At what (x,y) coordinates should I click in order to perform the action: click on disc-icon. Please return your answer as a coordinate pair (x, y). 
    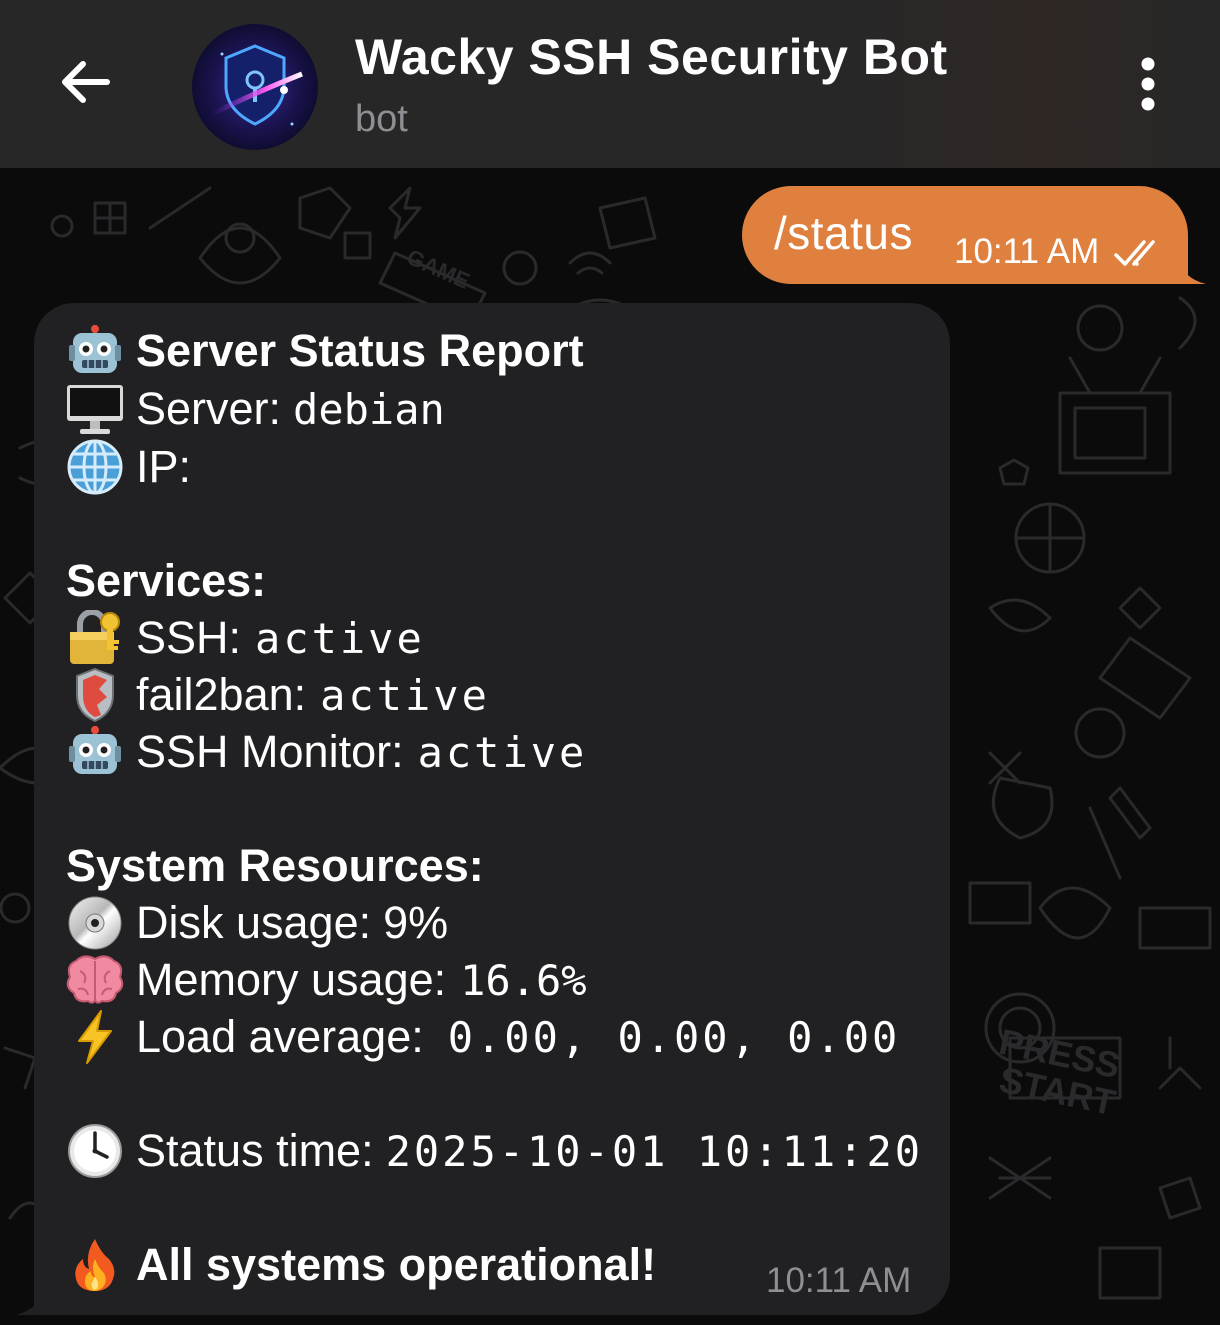
    Looking at the image, I should click on (95, 923).